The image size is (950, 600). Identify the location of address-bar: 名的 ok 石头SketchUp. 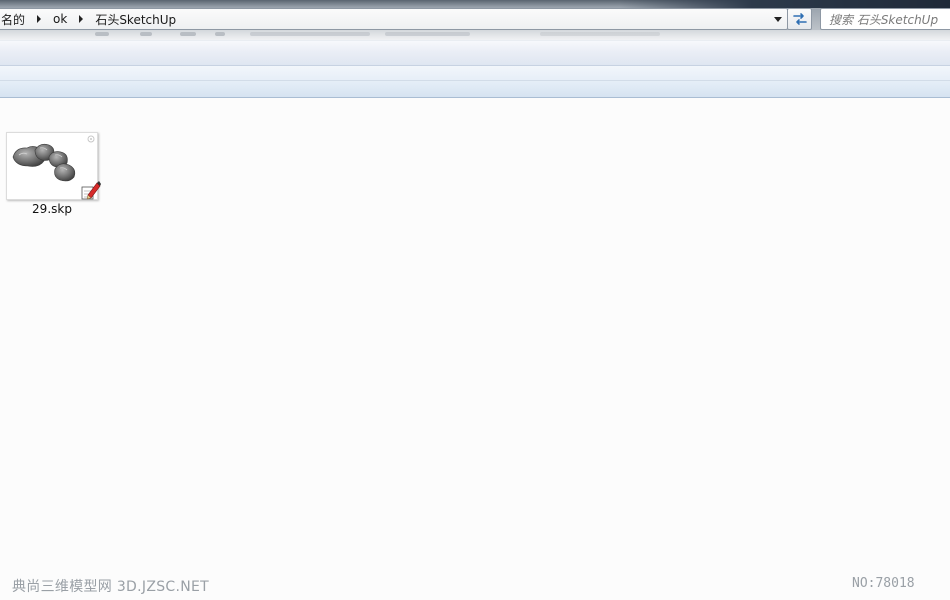
(394, 19).